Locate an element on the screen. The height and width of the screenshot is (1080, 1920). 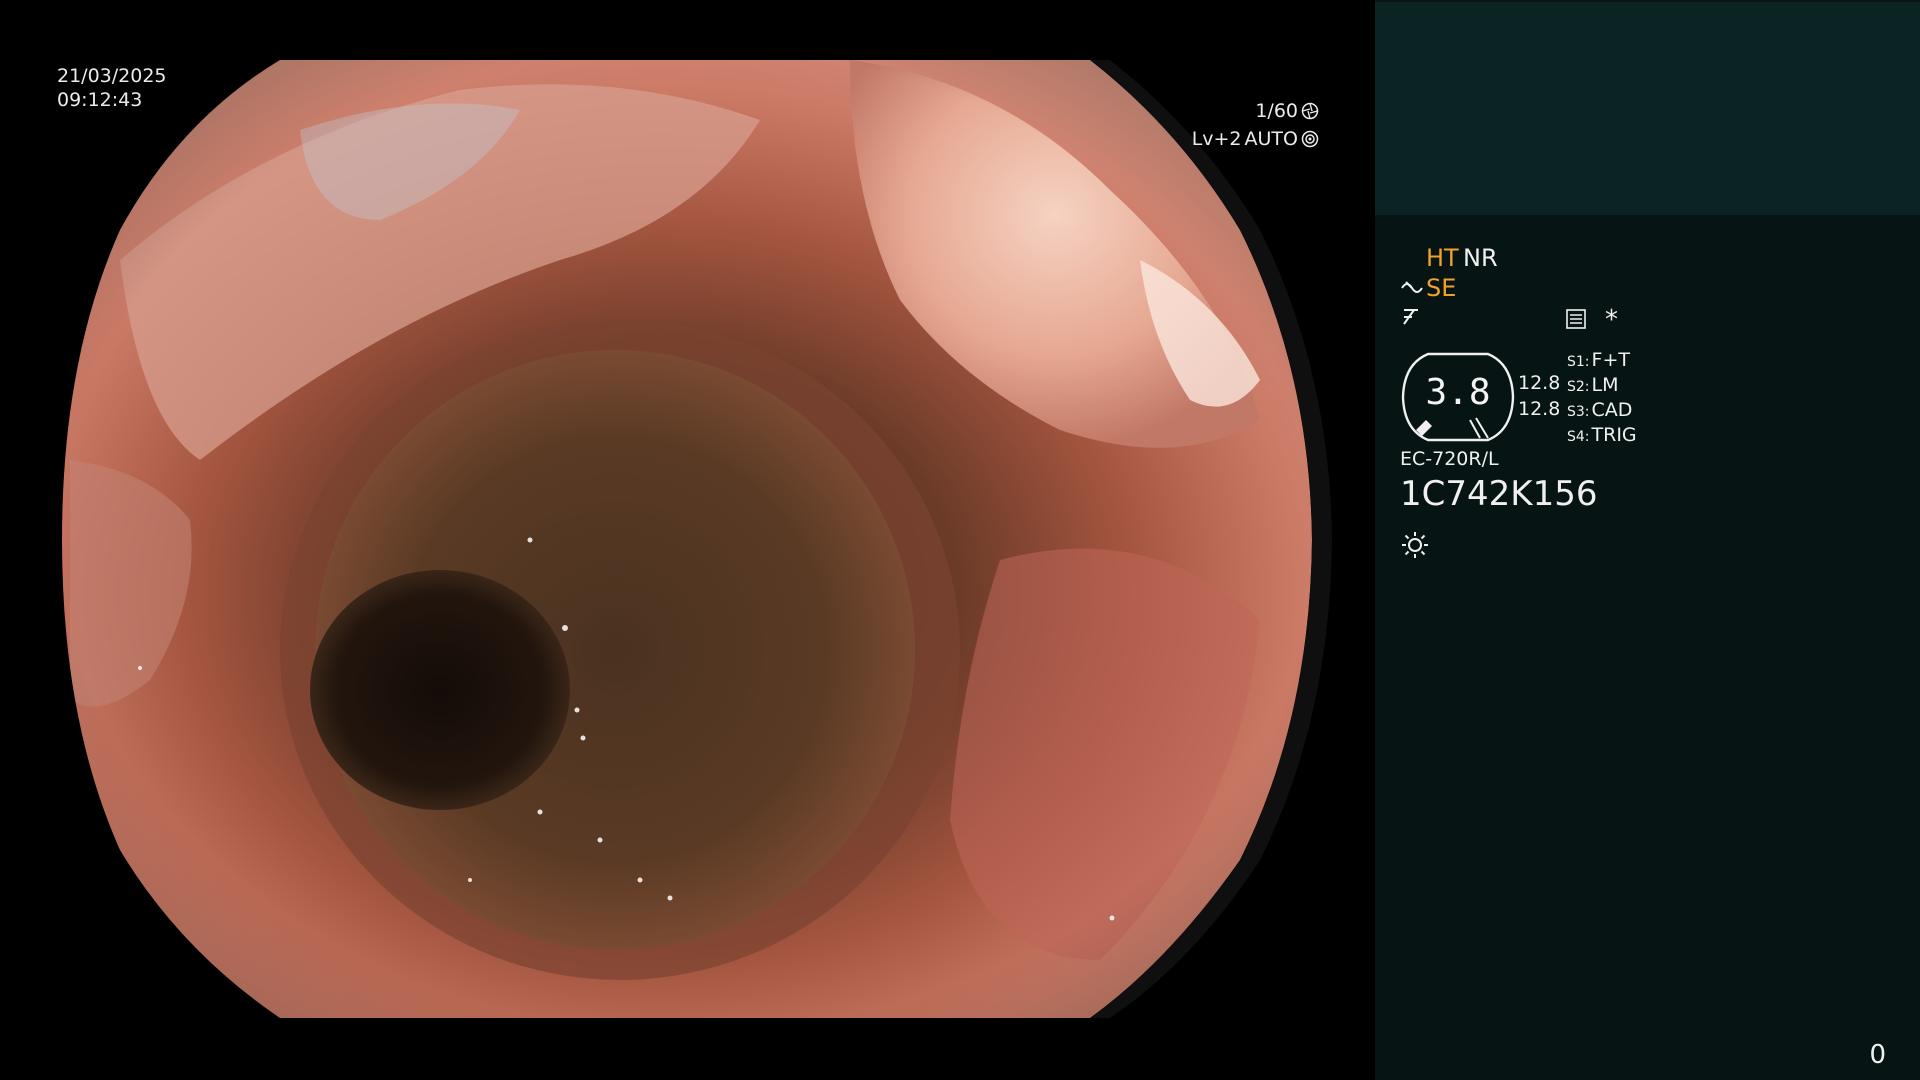
nr-mode-label: NR is located at coordinates (1480, 258).